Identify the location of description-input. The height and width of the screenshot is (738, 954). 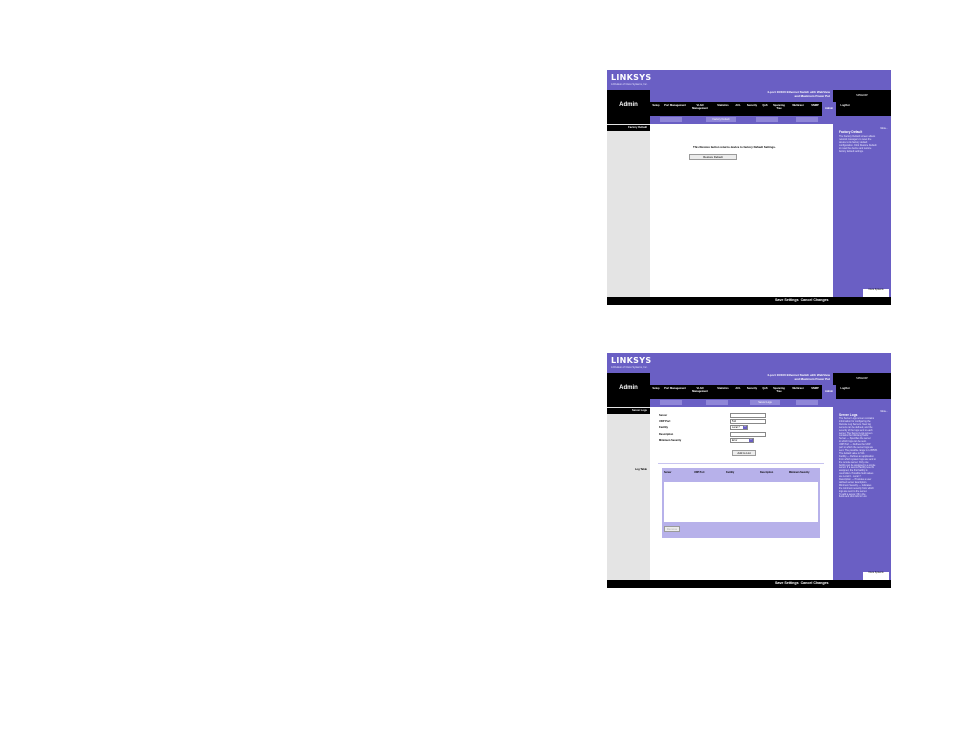
(748, 434).